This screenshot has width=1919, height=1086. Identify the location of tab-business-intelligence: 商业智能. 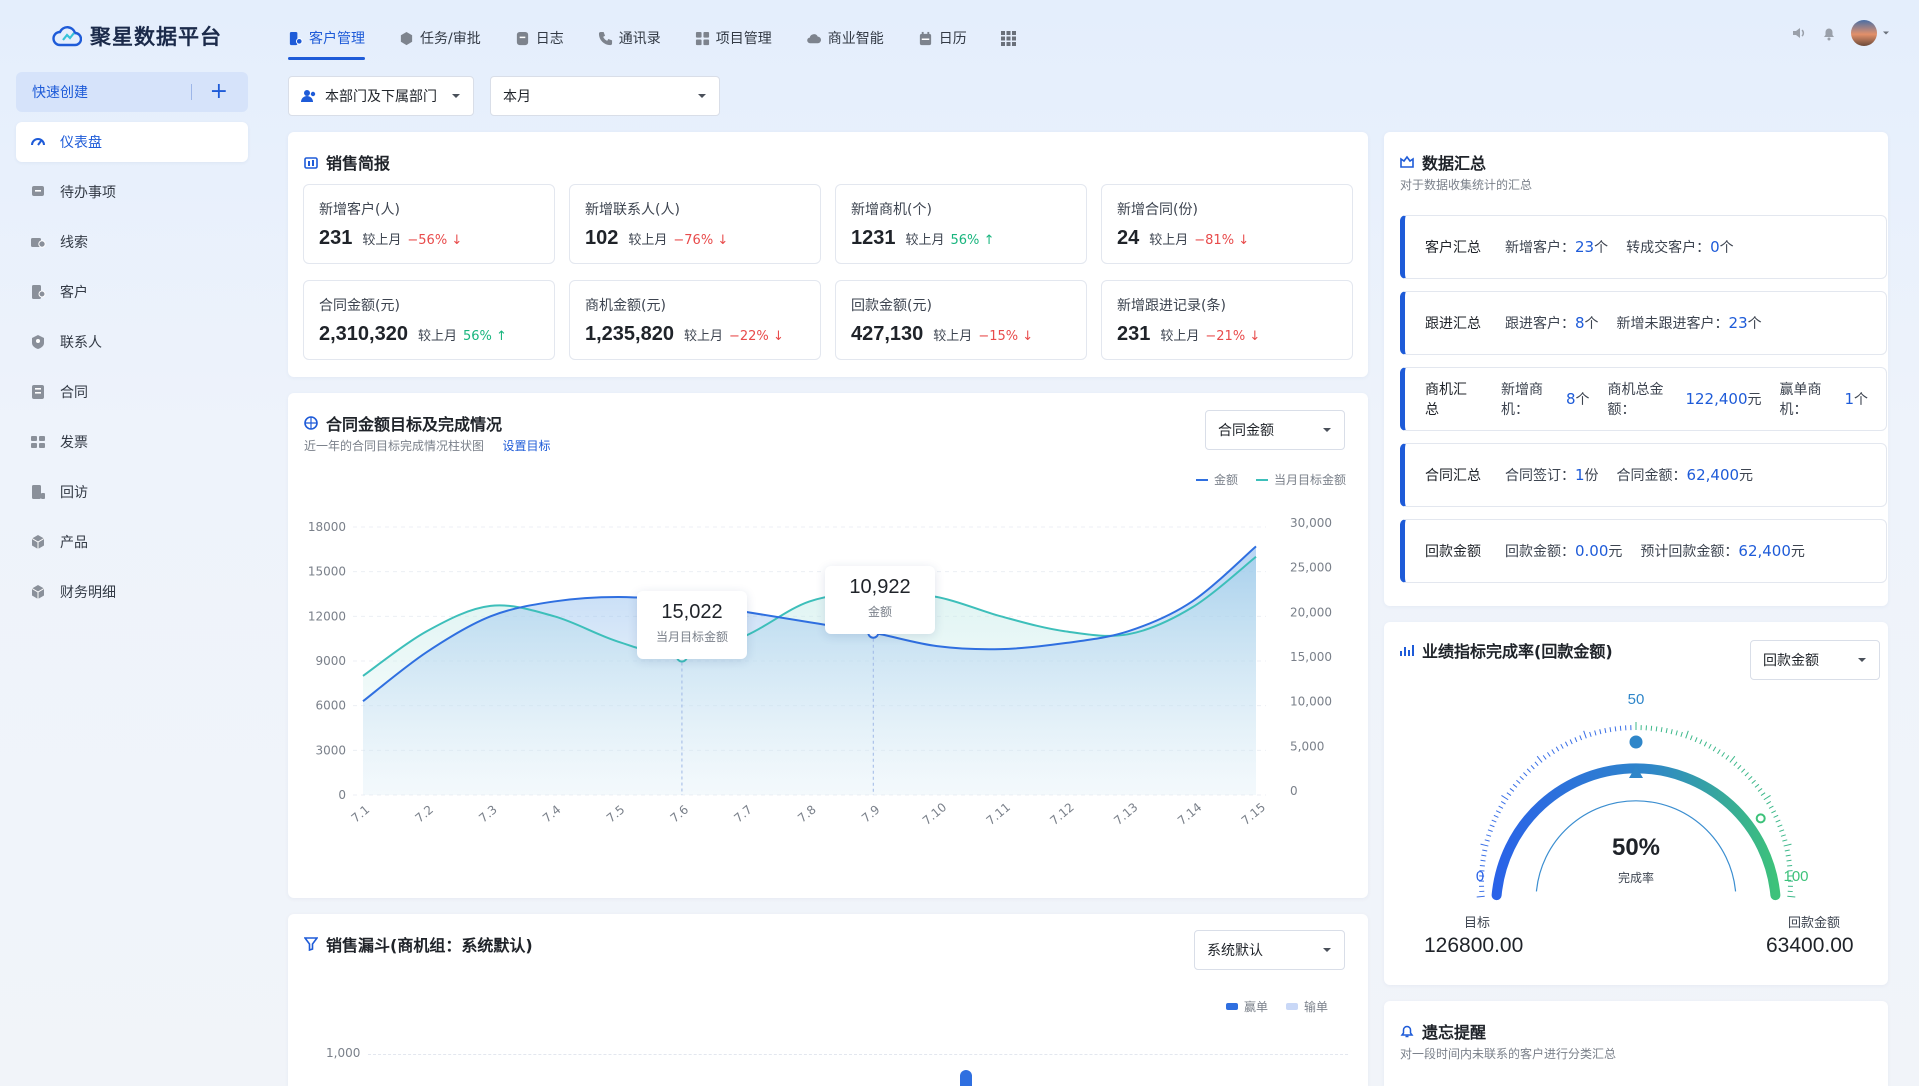
(853, 38).